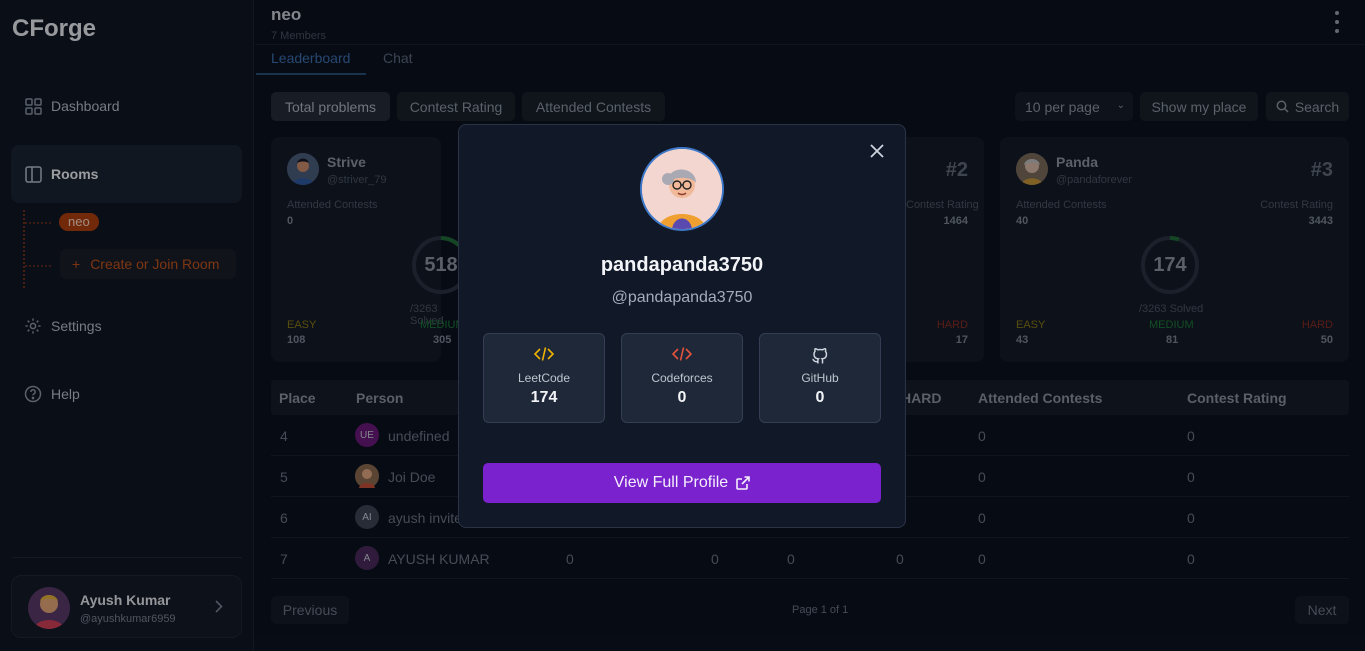  What do you see at coordinates (682, 189) in the screenshot?
I see `avatar` at bounding box center [682, 189].